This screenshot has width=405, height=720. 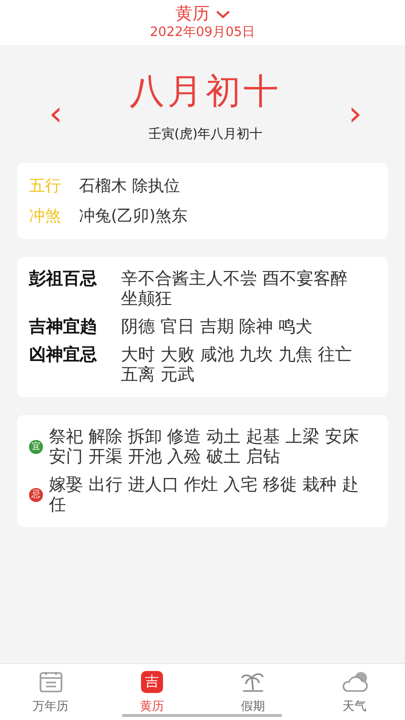 What do you see at coordinates (133, 216) in the screenshot?
I see `row-value: 冲兔(乙卯)煞东` at bounding box center [133, 216].